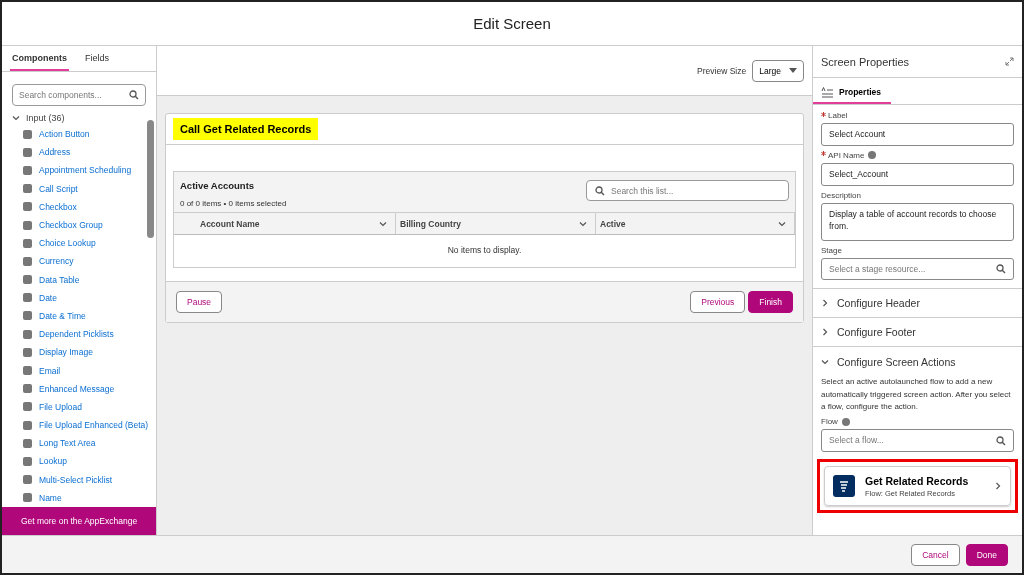  Describe the element at coordinates (827, 92) in the screenshot. I see `text-format-icon` at that location.